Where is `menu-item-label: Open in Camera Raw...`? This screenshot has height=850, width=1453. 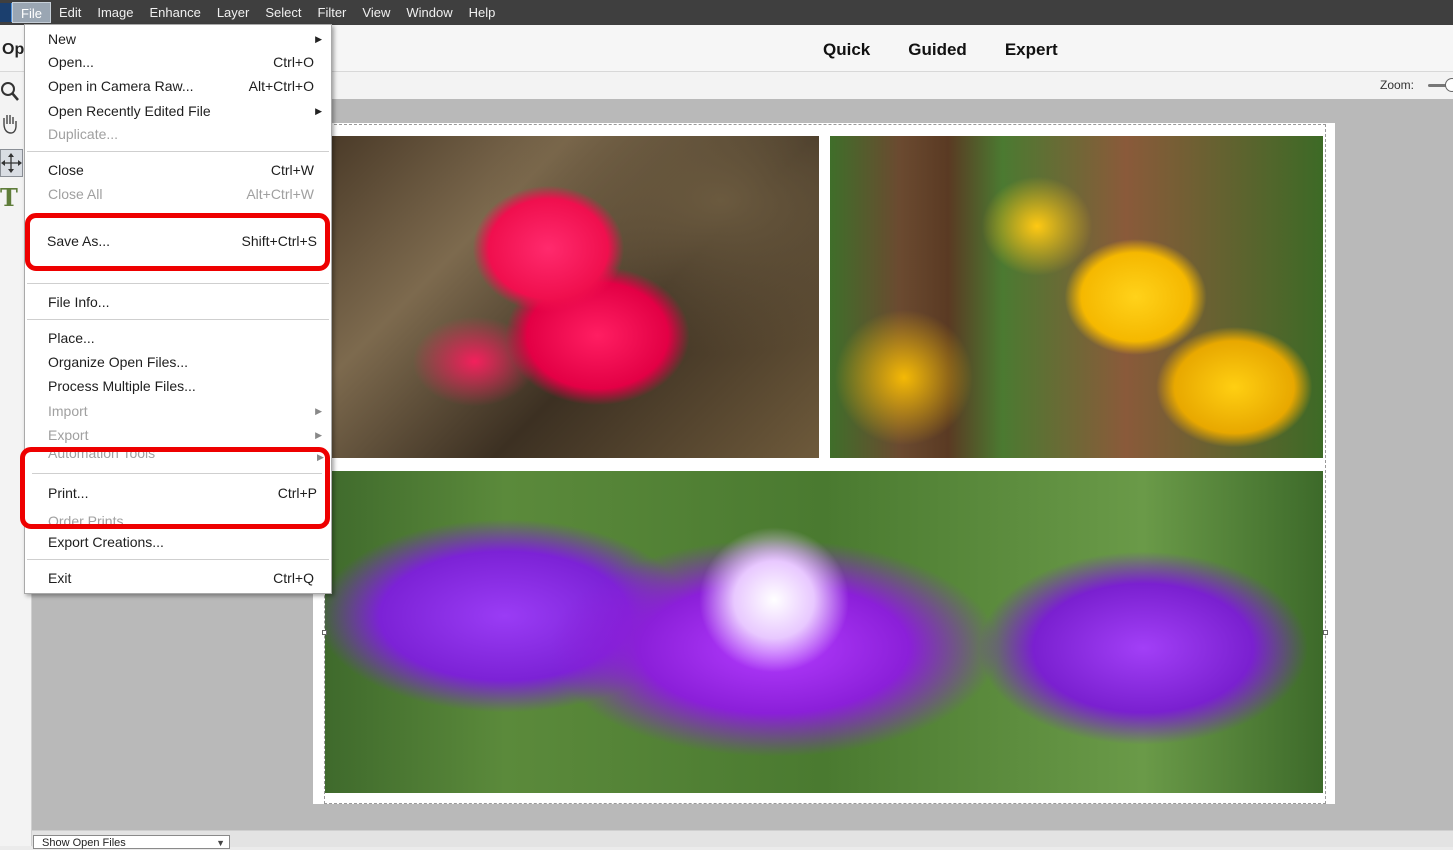 menu-item-label: Open in Camera Raw... is located at coordinates (121, 86).